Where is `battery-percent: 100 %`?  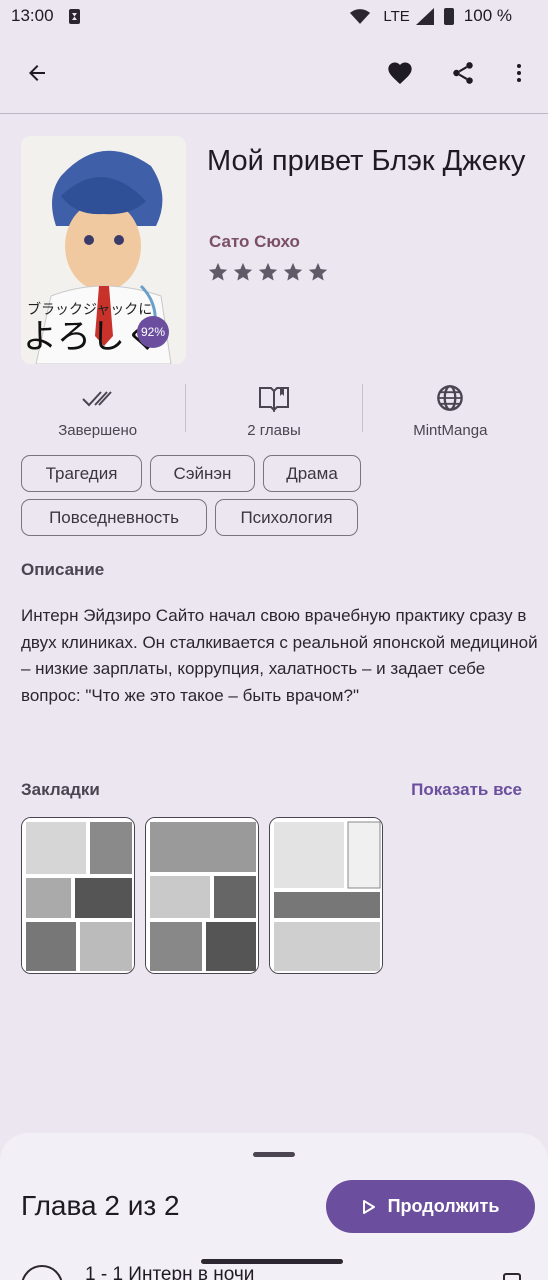
battery-percent: 100 % is located at coordinates (487, 15).